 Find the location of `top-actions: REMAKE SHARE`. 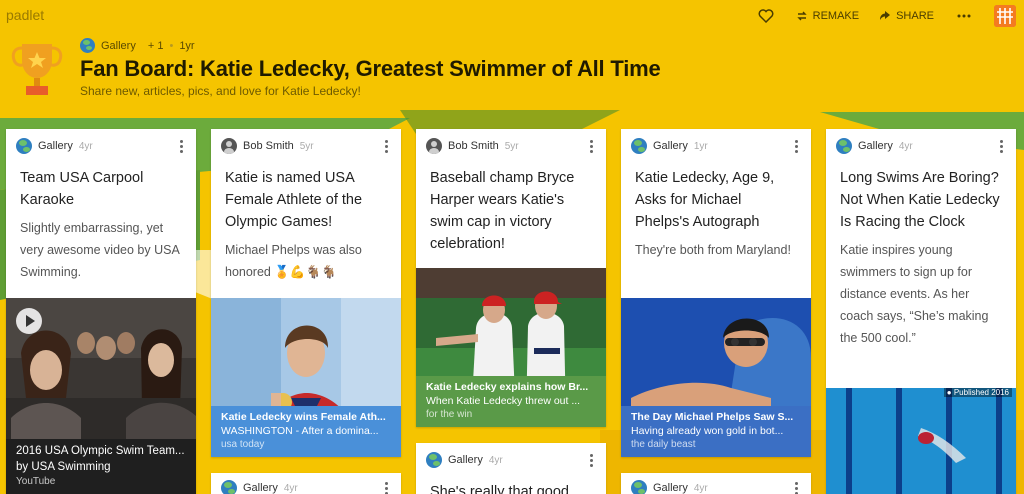

top-actions: REMAKE SHARE is located at coordinates (886, 16).